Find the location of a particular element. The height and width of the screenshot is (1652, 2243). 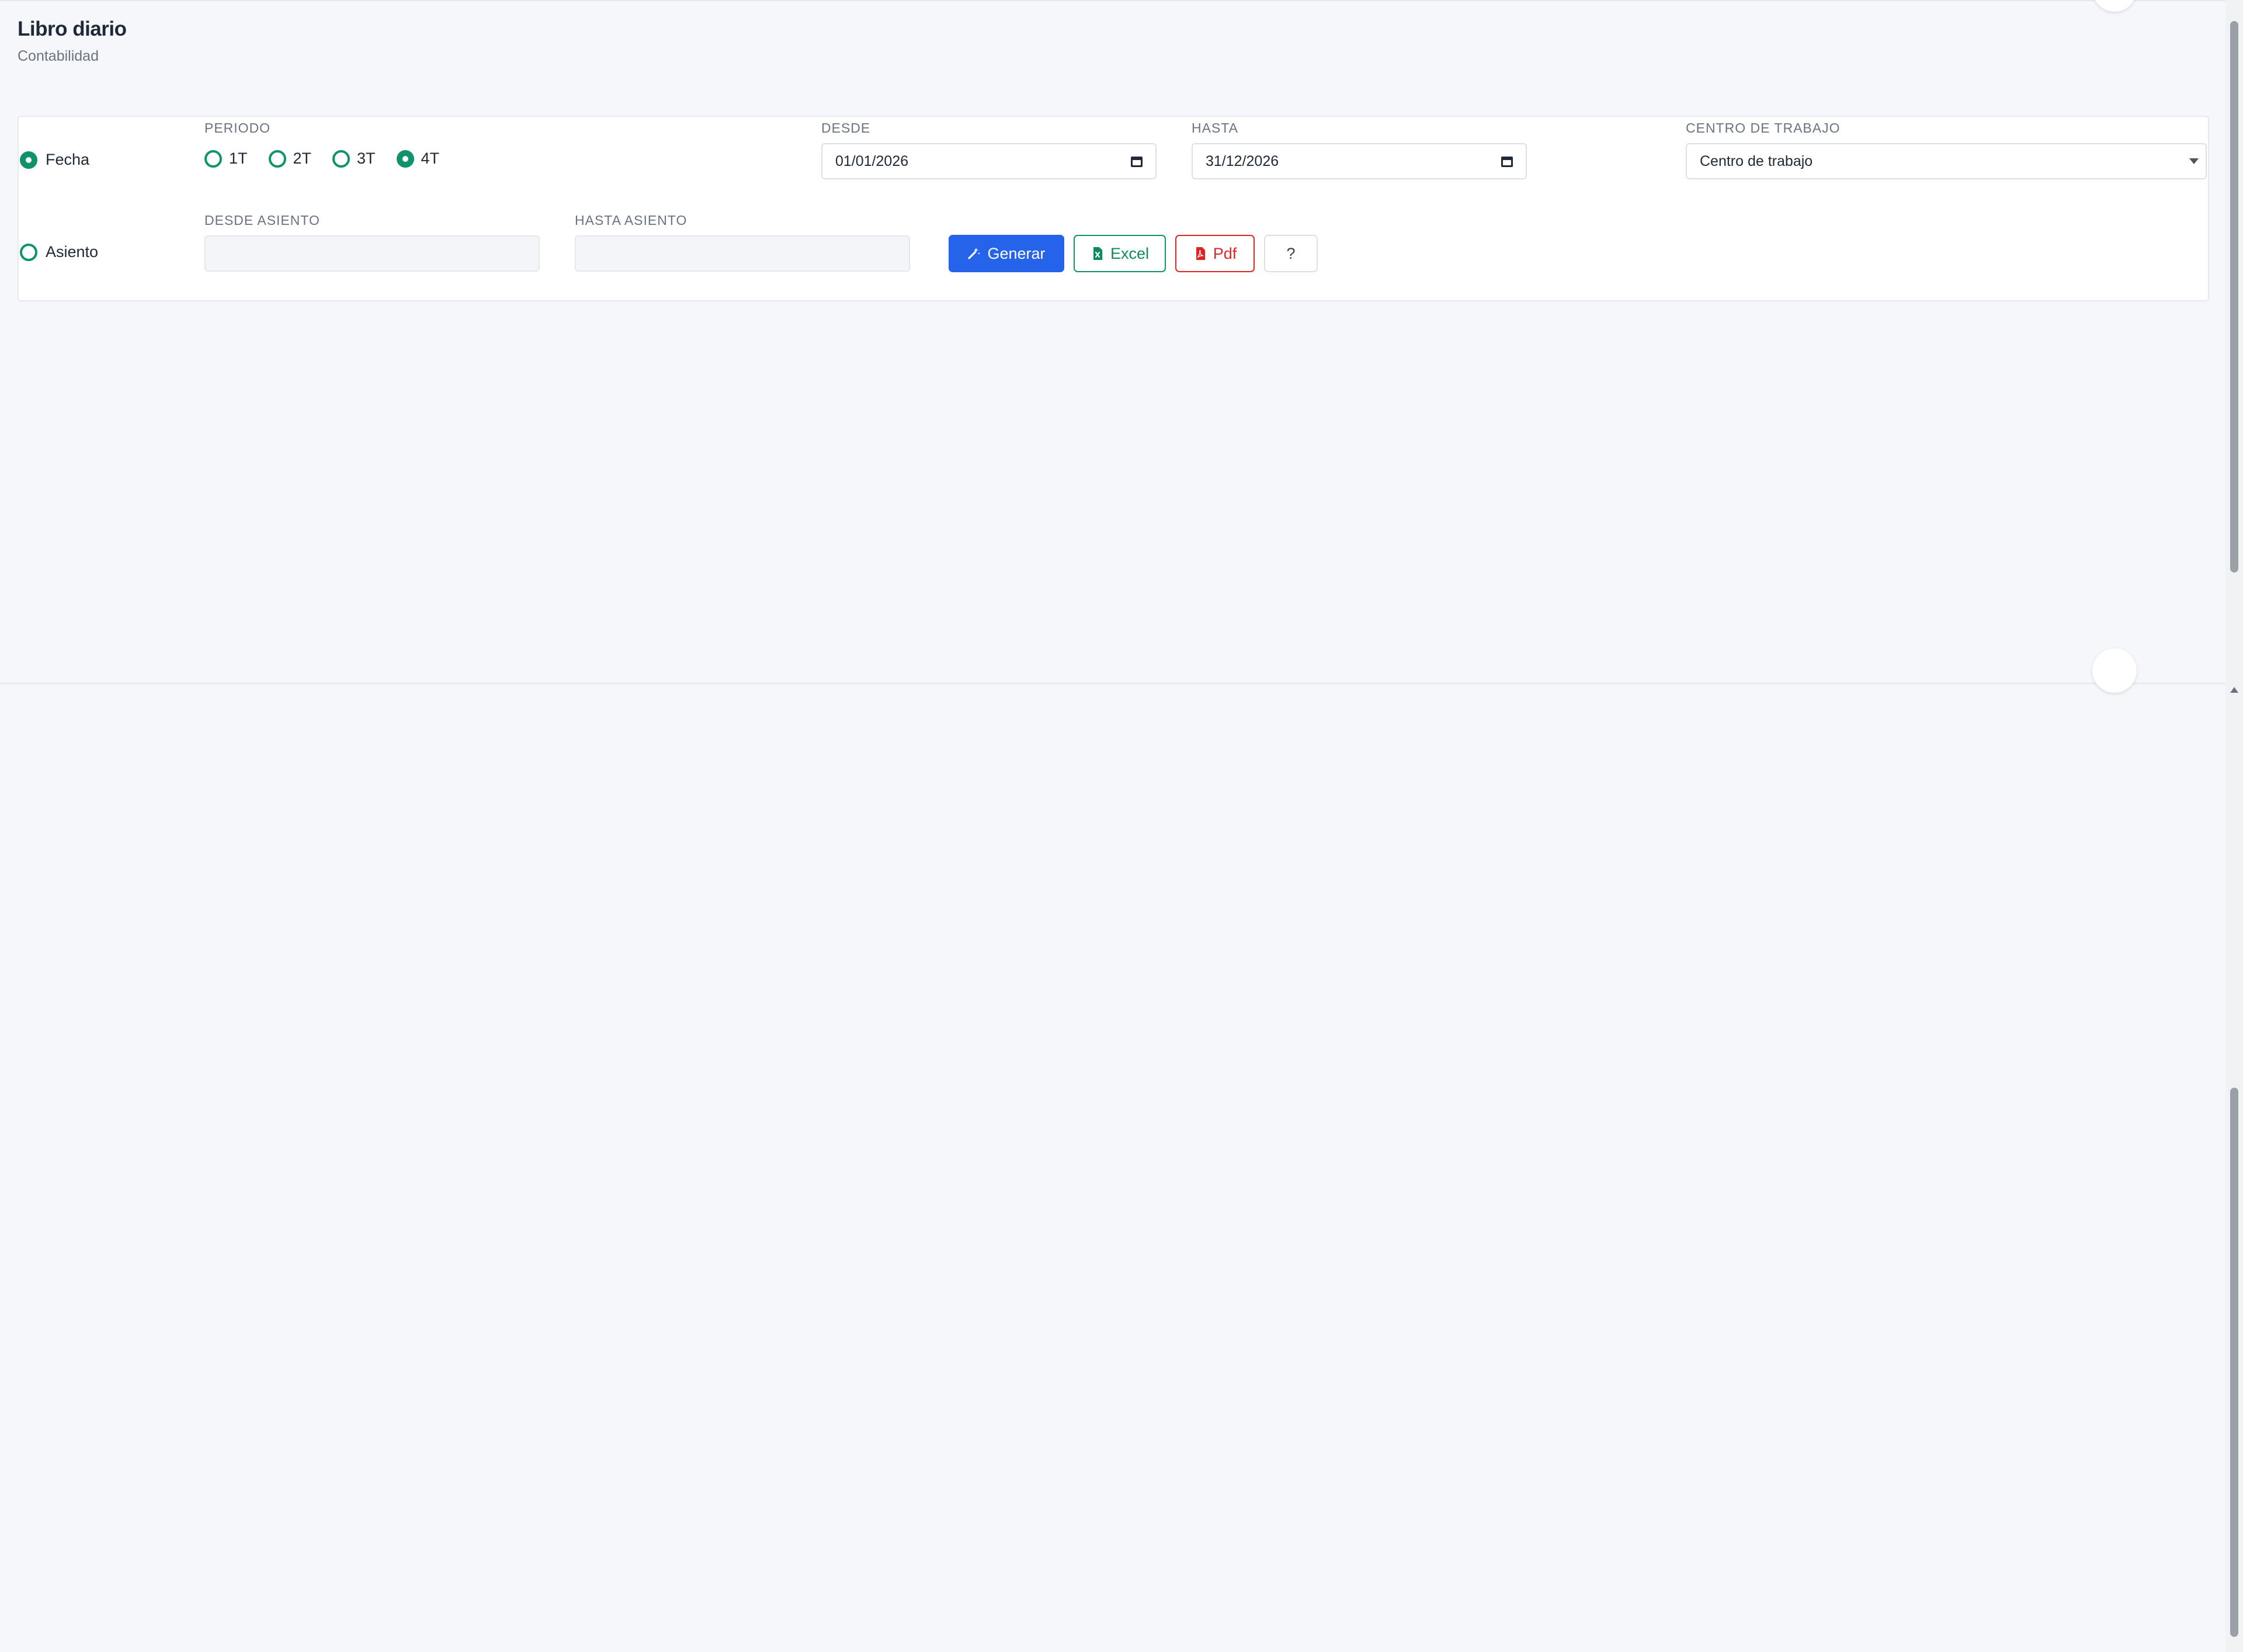

periodo-1t-radio is located at coordinates (213, 159).